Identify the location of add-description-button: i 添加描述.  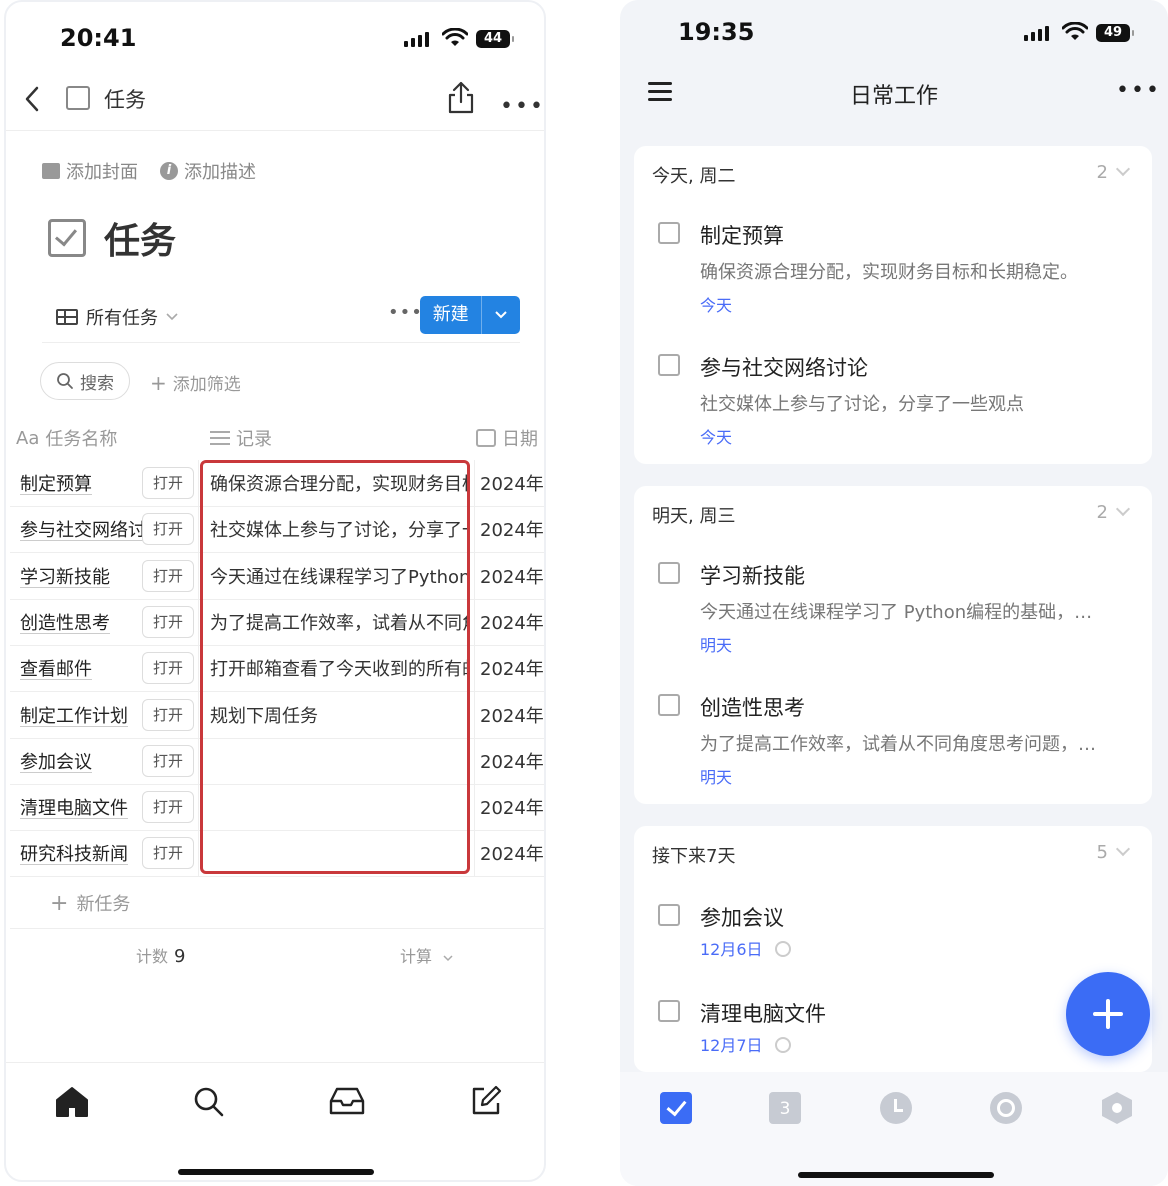
(208, 171).